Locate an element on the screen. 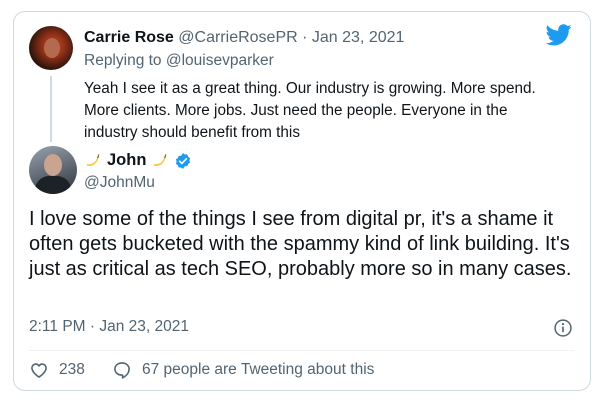 Image resolution: width=605 pixels, height=400 pixels. thread-connector-line is located at coordinates (51, 109).